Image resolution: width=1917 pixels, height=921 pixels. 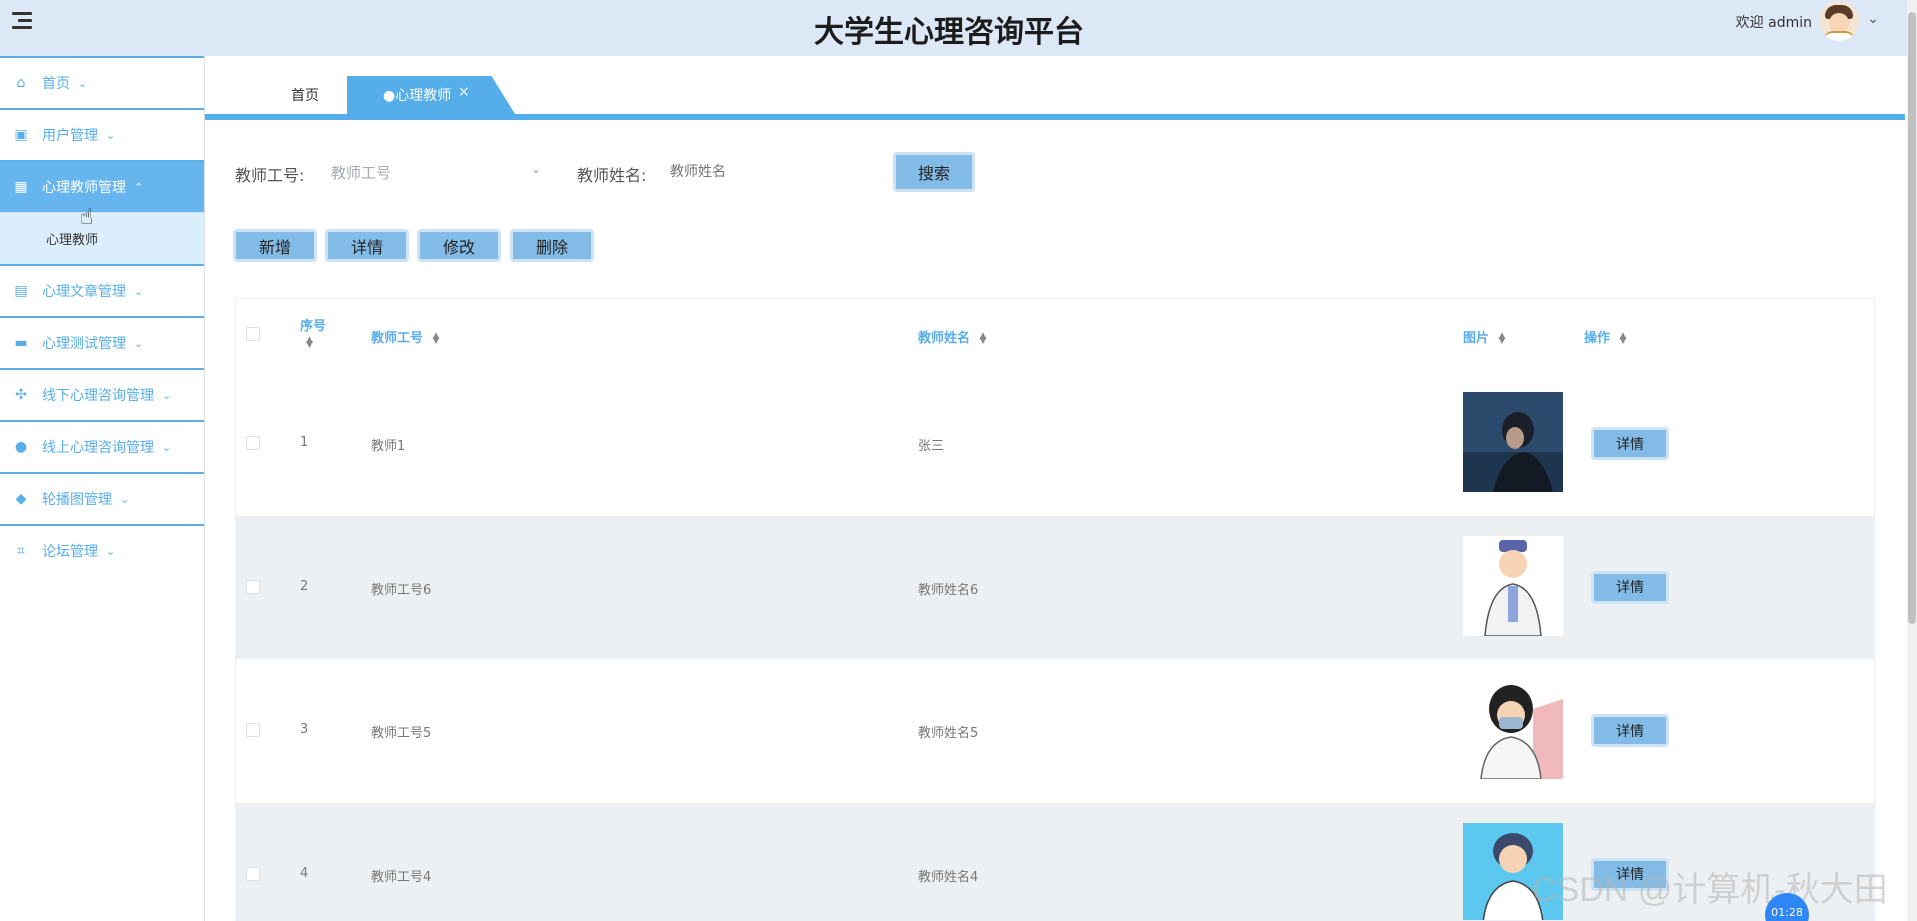 What do you see at coordinates (1055, 88) in the screenshot?
I see `tab-bar: 首页 ●心理教师 ×` at bounding box center [1055, 88].